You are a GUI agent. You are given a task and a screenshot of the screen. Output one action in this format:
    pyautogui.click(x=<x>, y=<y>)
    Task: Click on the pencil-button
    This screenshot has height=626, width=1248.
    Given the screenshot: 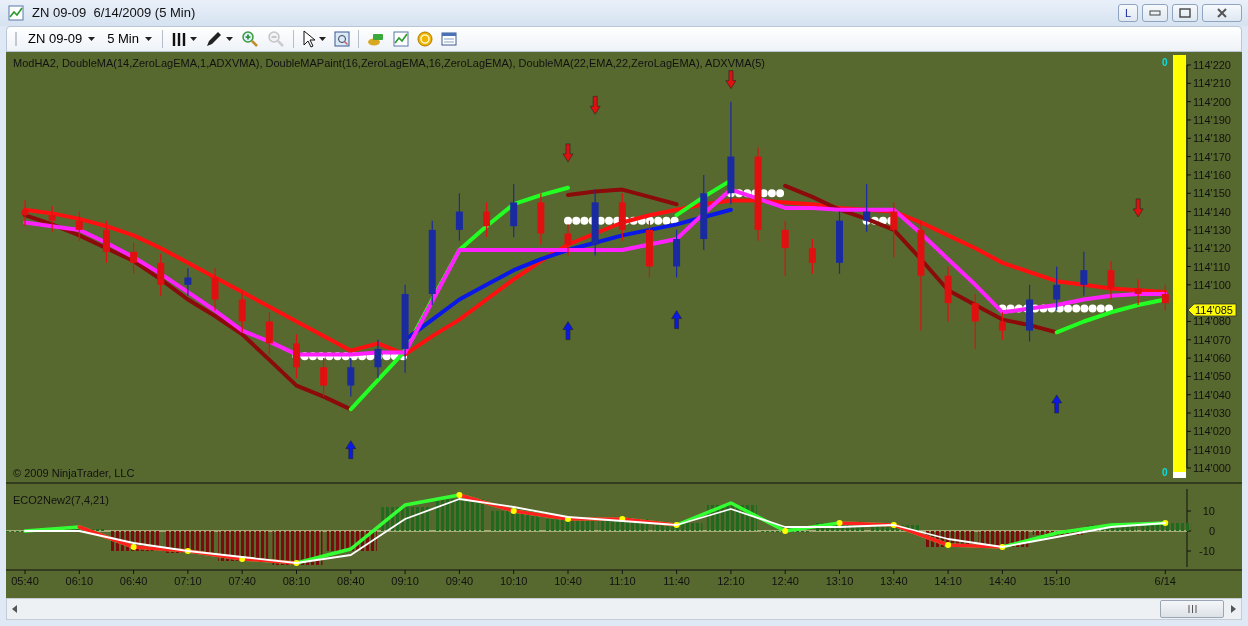 What is the action you would take?
    pyautogui.click(x=219, y=39)
    